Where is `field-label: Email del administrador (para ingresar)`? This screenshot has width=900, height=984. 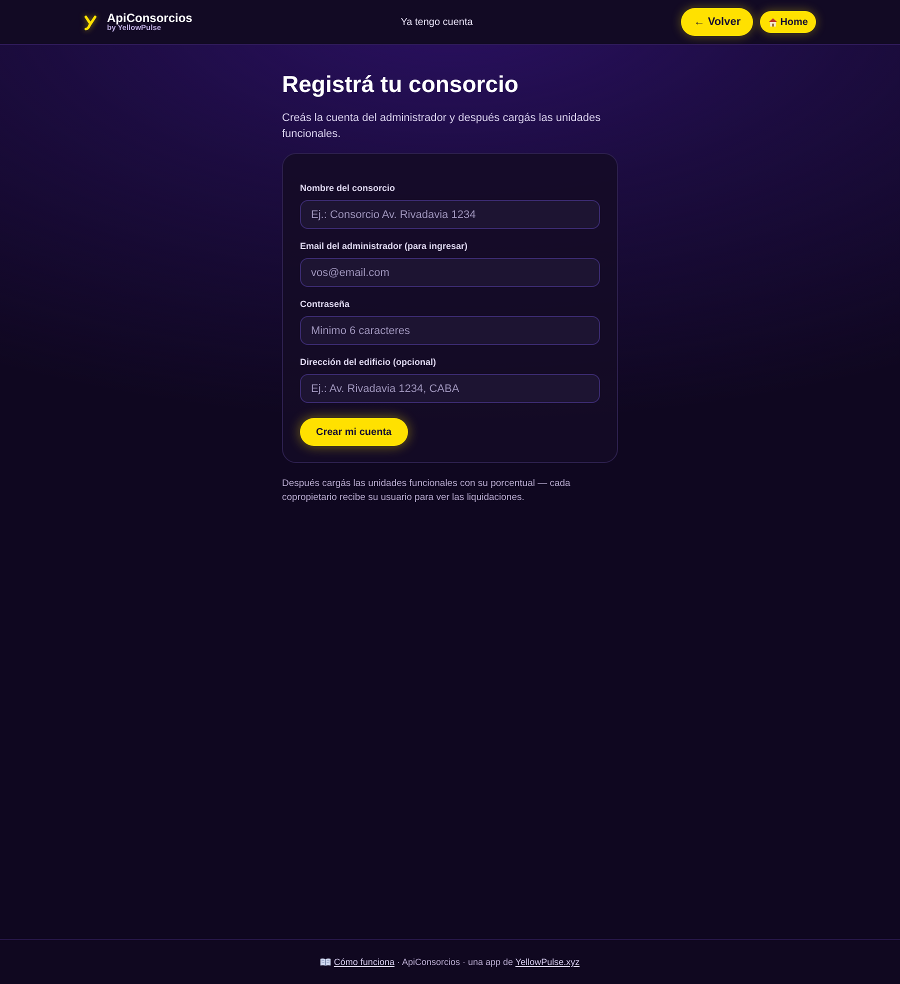 field-label: Email del administrador (para ingresar) is located at coordinates (384, 246).